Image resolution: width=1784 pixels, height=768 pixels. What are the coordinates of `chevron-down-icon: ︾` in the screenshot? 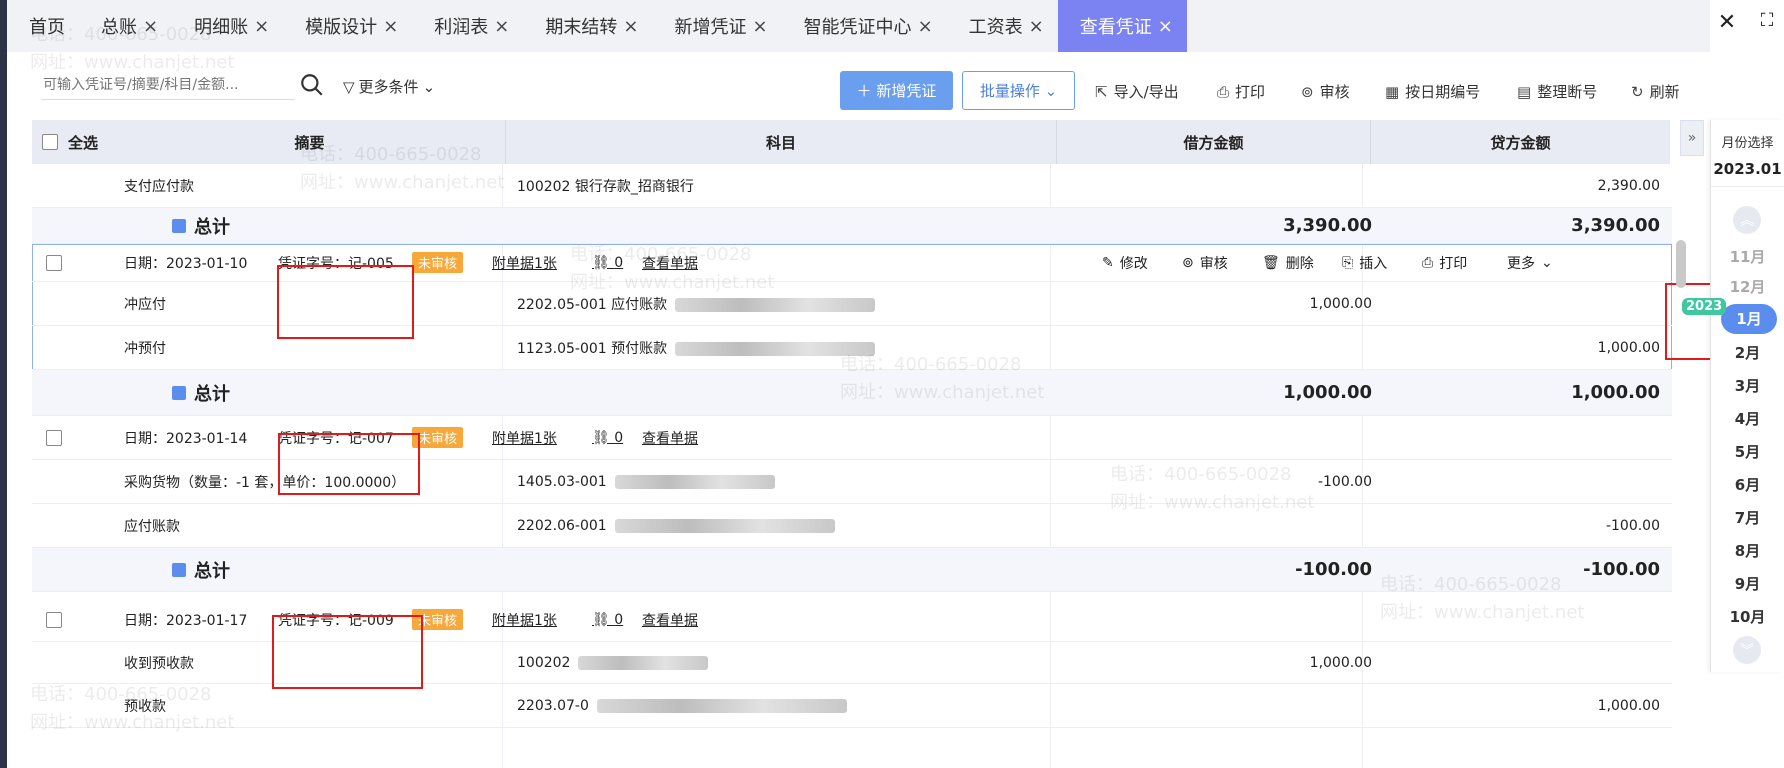 It's located at (1747, 650).